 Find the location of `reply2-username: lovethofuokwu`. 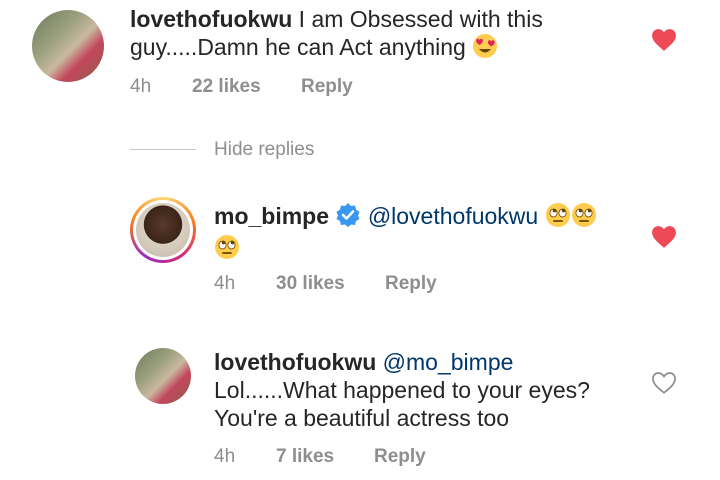

reply2-username: lovethofuokwu is located at coordinates (295, 362).